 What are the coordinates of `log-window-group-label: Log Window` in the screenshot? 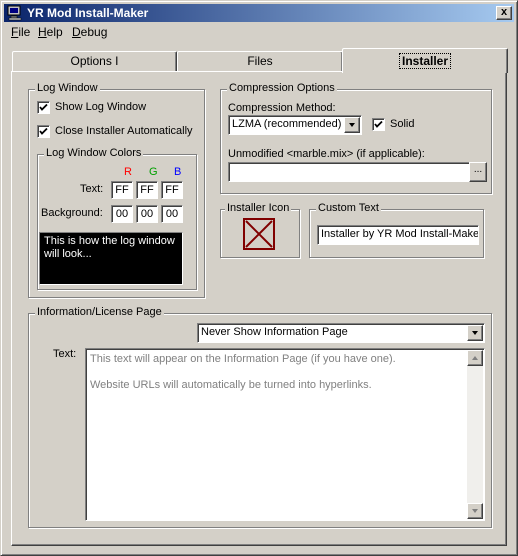 It's located at (67, 88).